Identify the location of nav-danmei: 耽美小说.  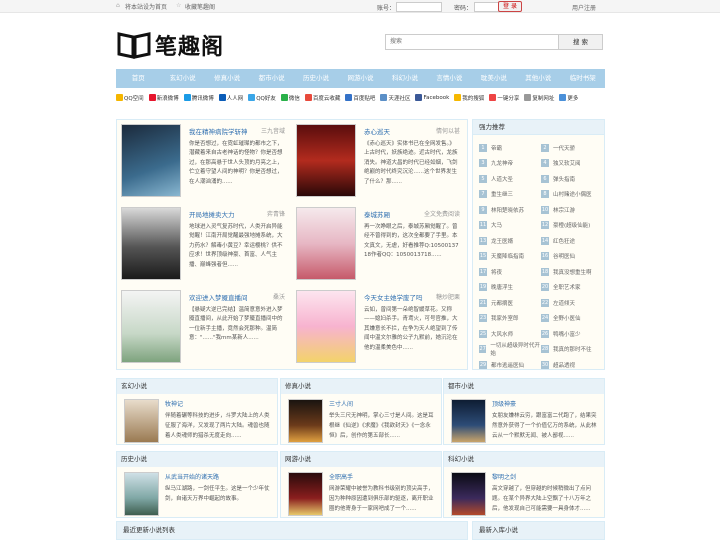
(494, 78).